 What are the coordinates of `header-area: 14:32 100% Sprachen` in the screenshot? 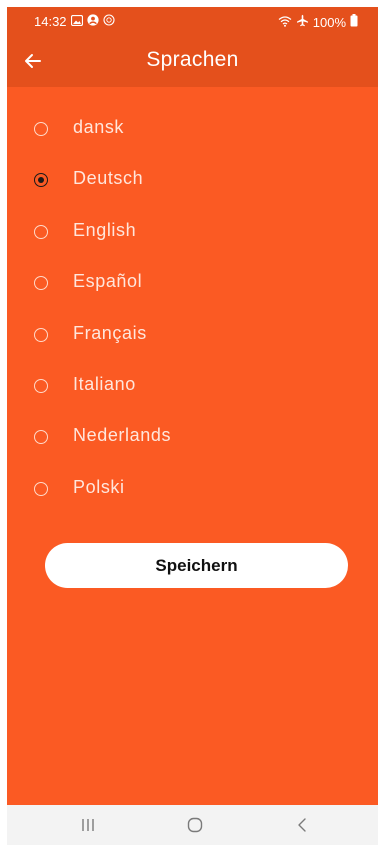 It's located at (192, 47).